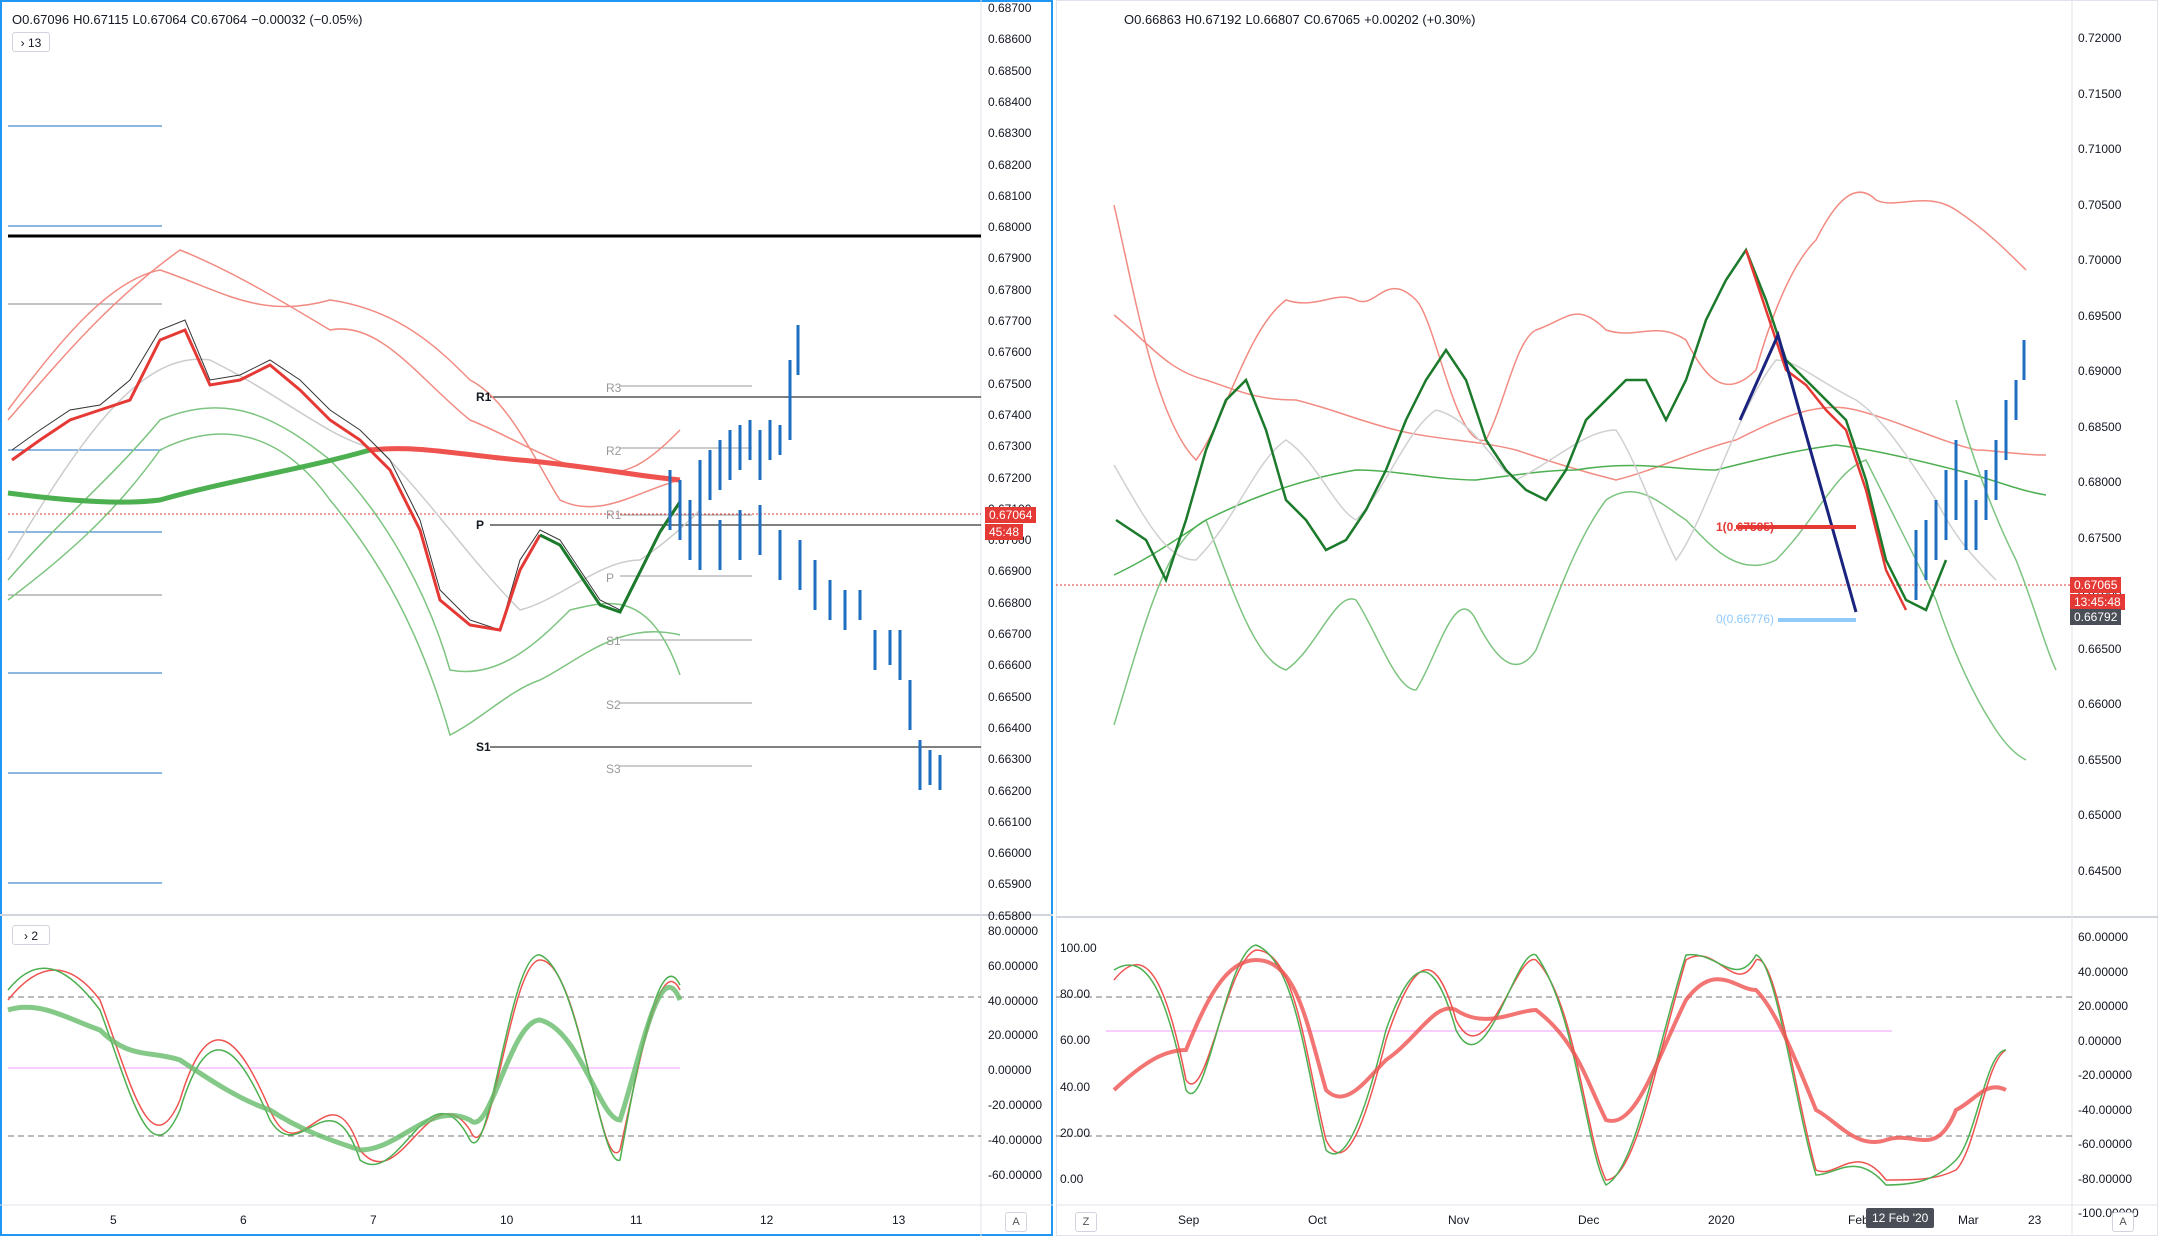 This screenshot has width=2158, height=1236. I want to click on time-tick-label: Sep, so click(1189, 1220).